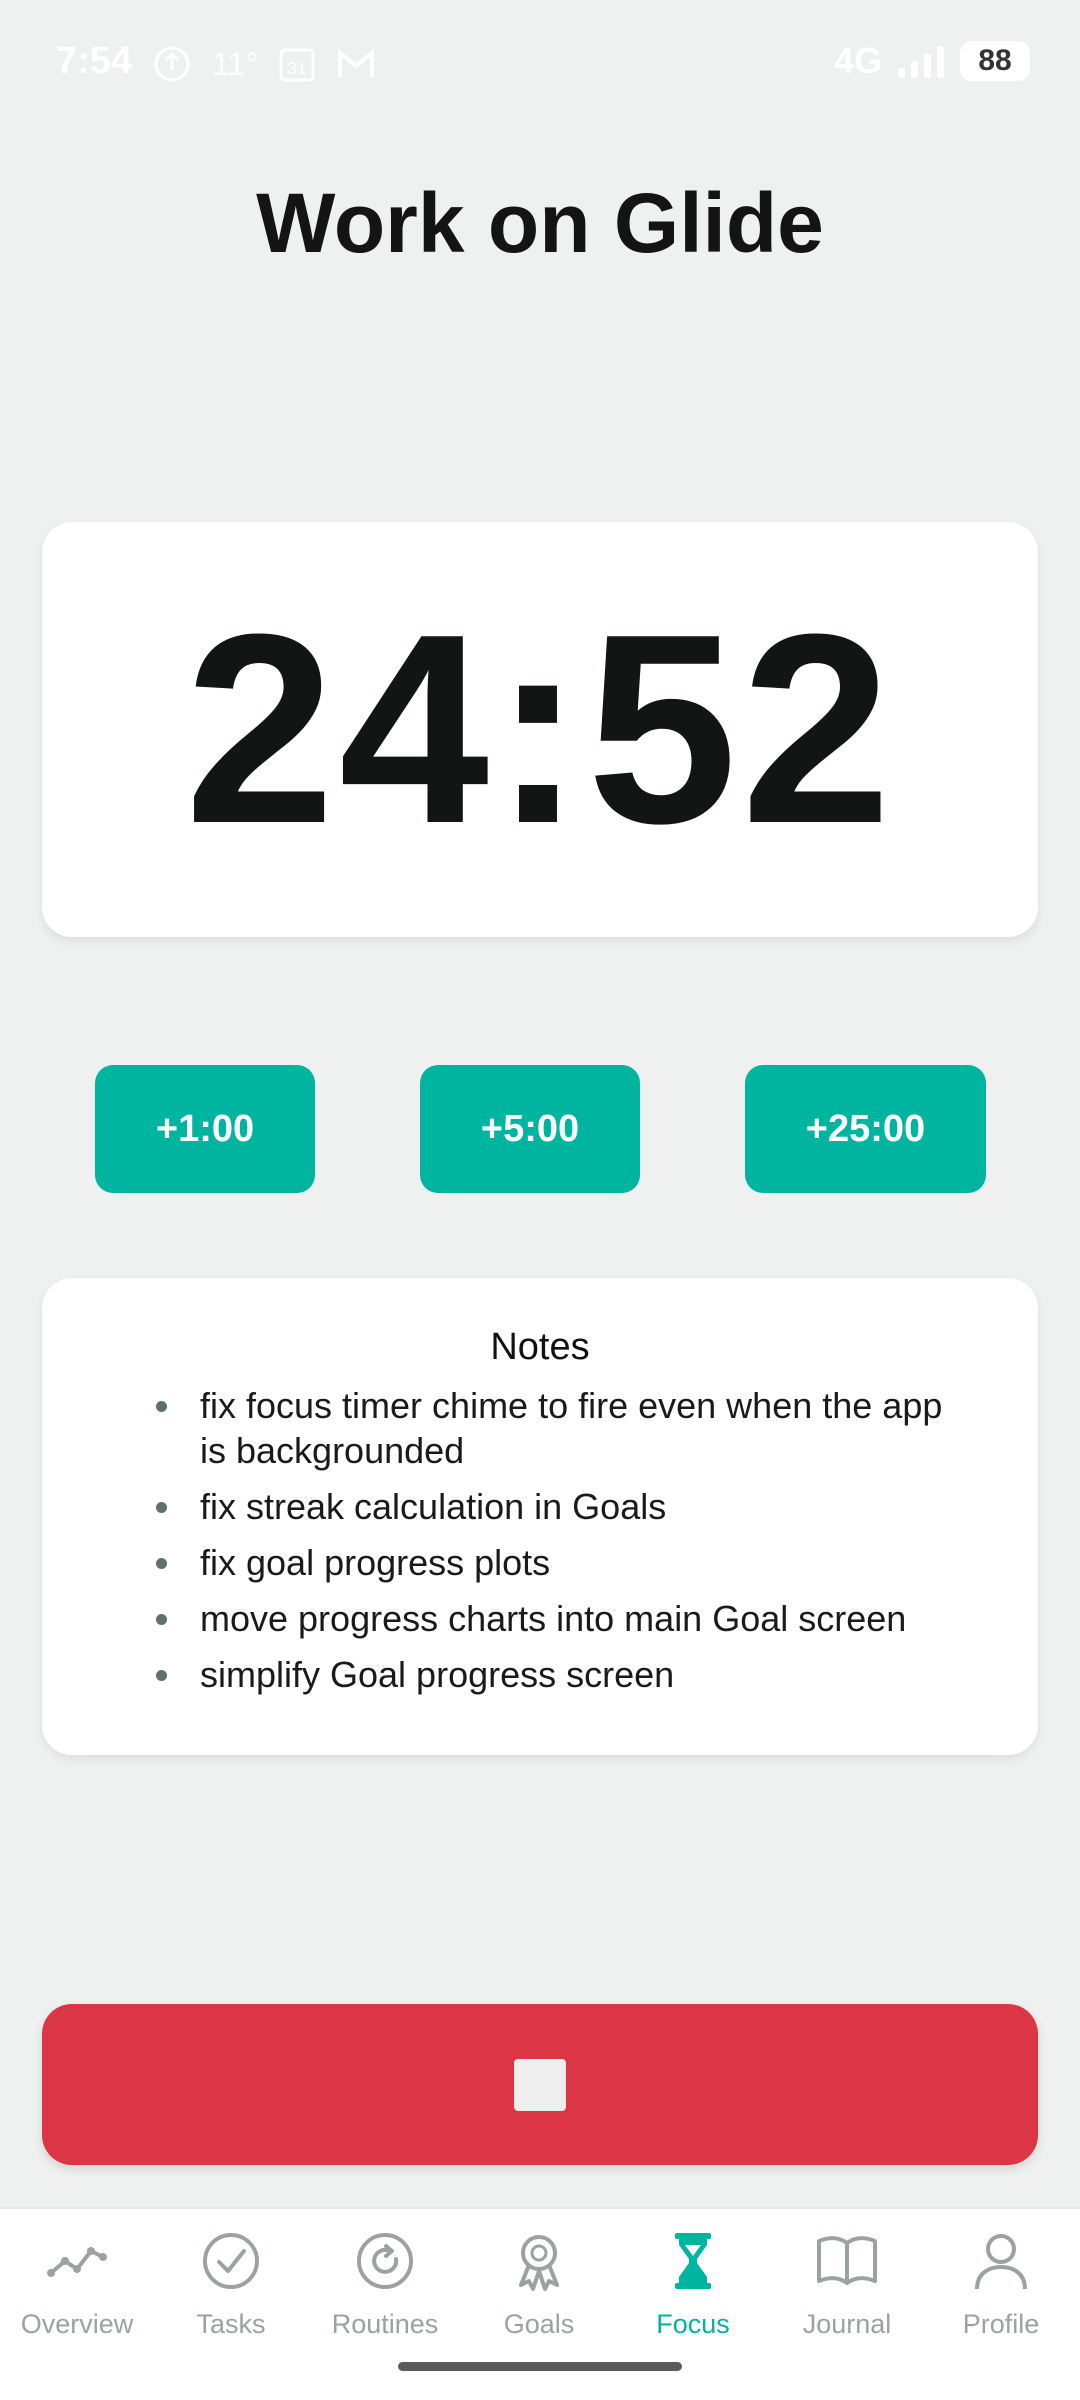 The height and width of the screenshot is (2400, 1080). I want to click on nav-label: Profile, so click(1001, 2324).